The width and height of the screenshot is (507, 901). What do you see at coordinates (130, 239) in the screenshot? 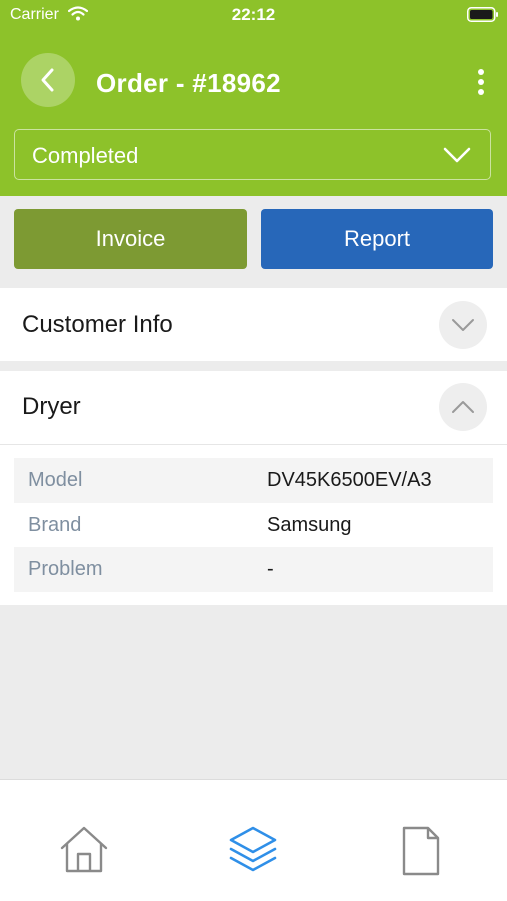
I see `invoice-button: Invoice` at bounding box center [130, 239].